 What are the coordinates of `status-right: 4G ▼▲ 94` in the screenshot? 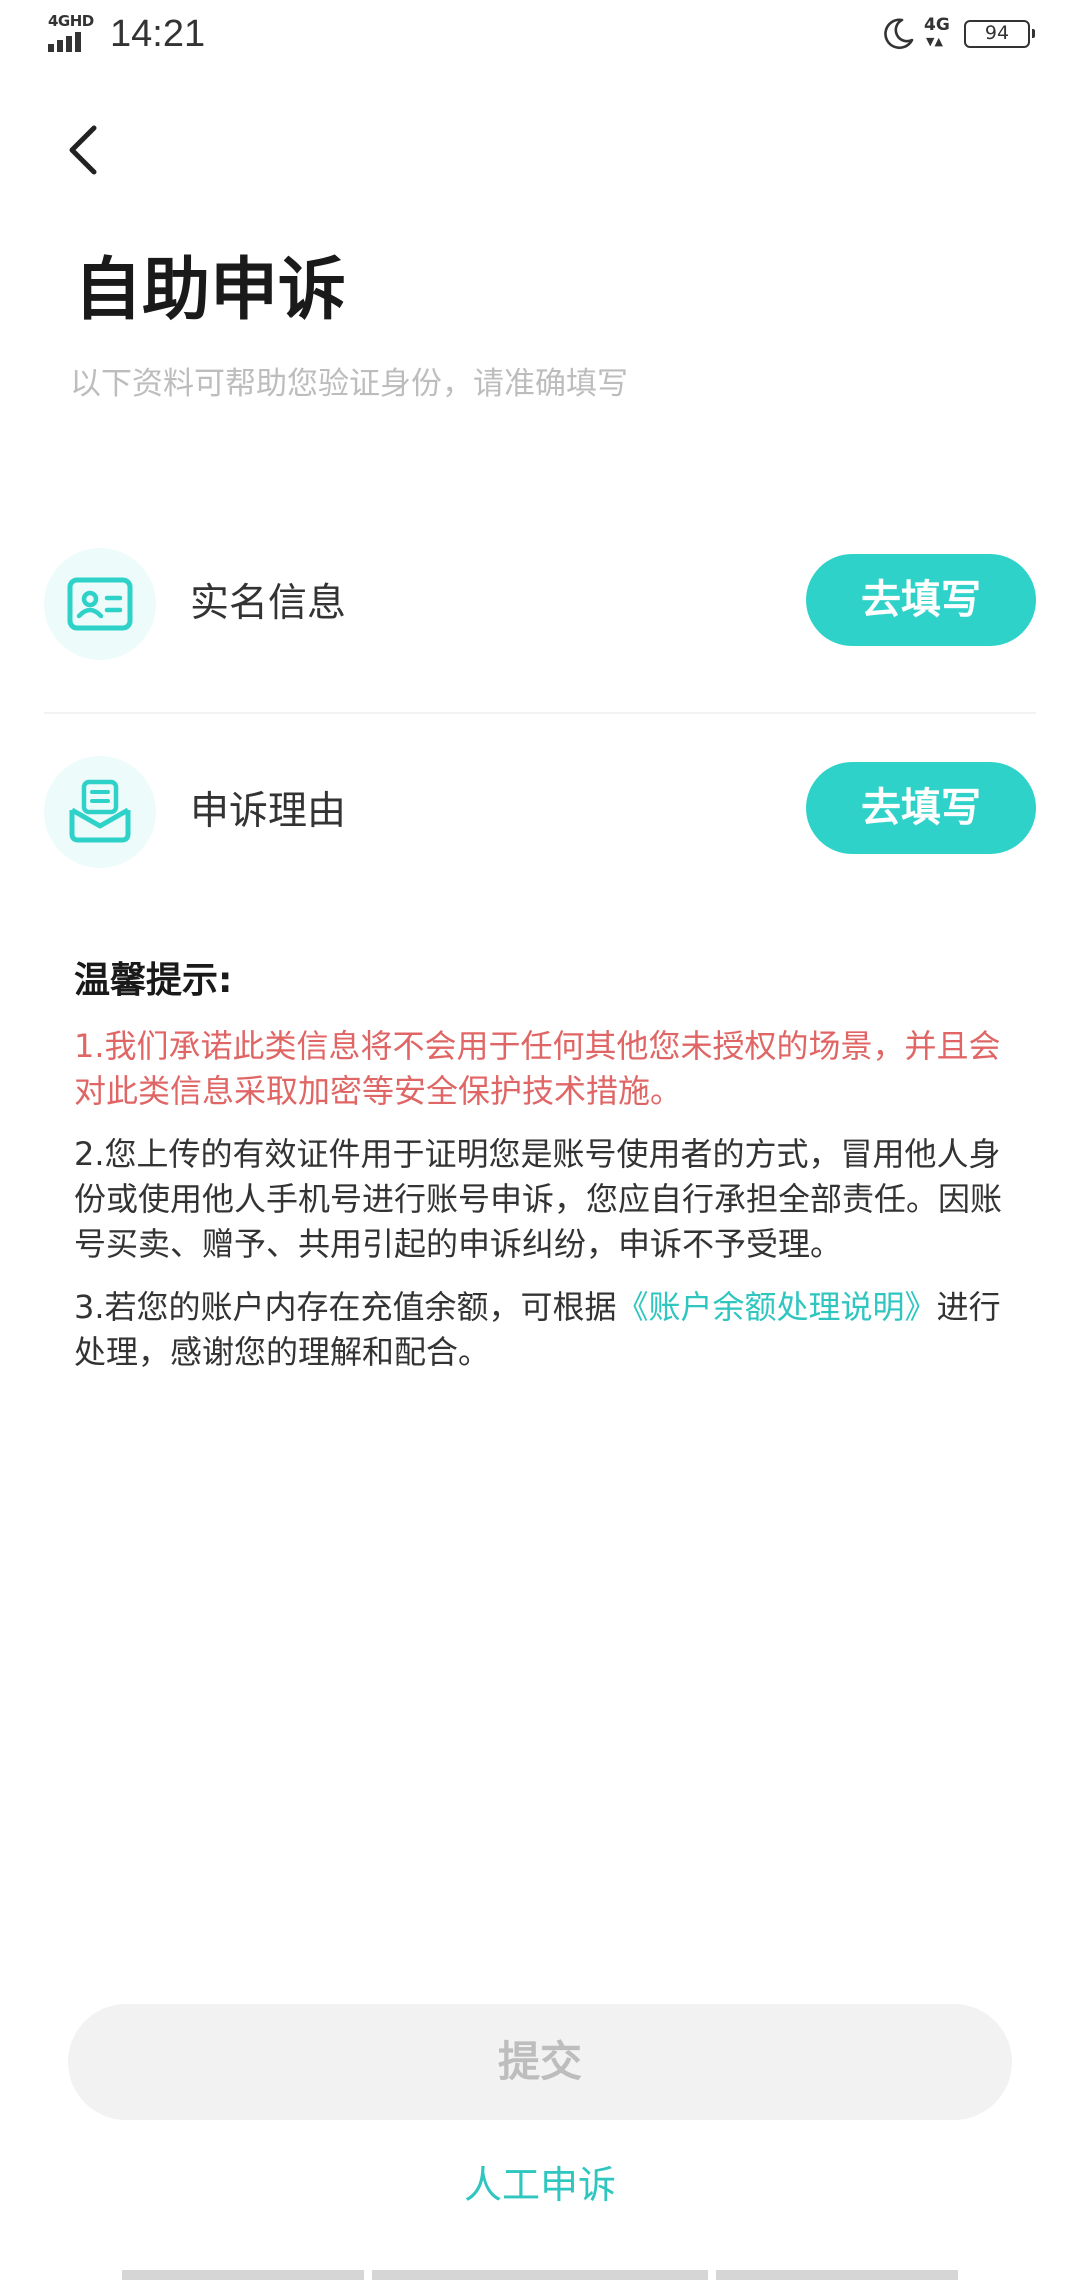 It's located at (957, 34).